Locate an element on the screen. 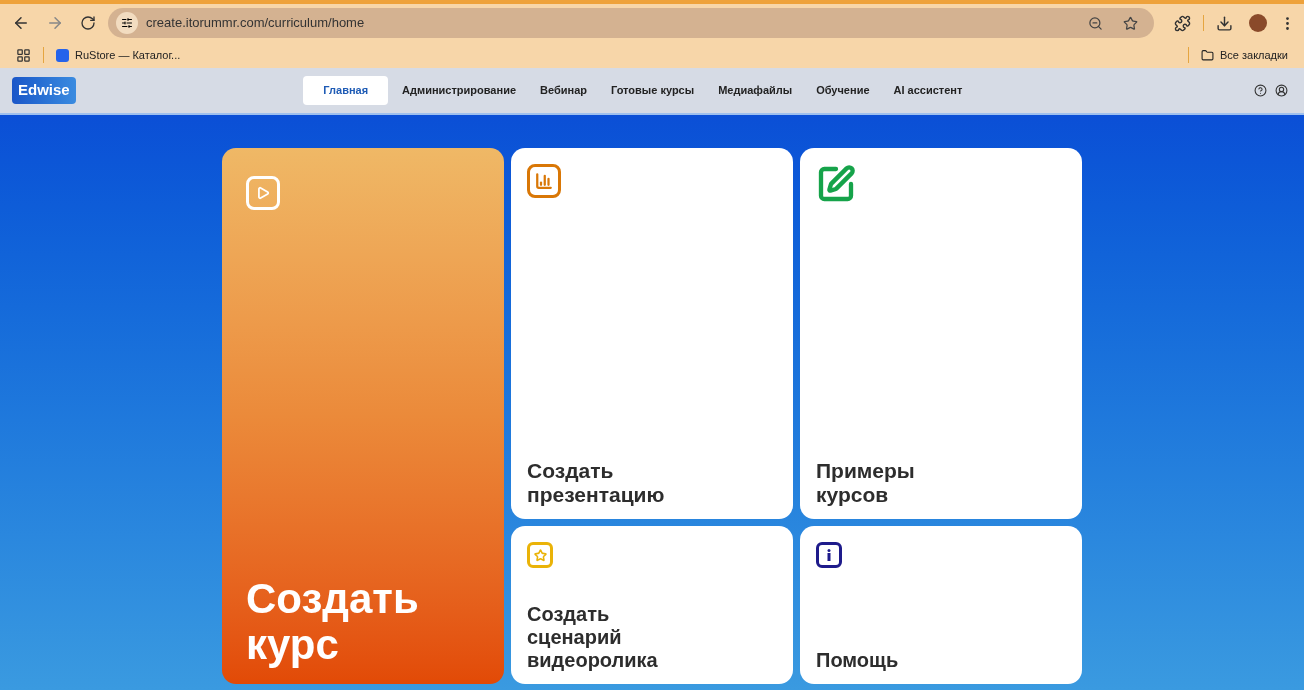 The height and width of the screenshot is (690, 1304). reload-icon is located at coordinates (88, 23).